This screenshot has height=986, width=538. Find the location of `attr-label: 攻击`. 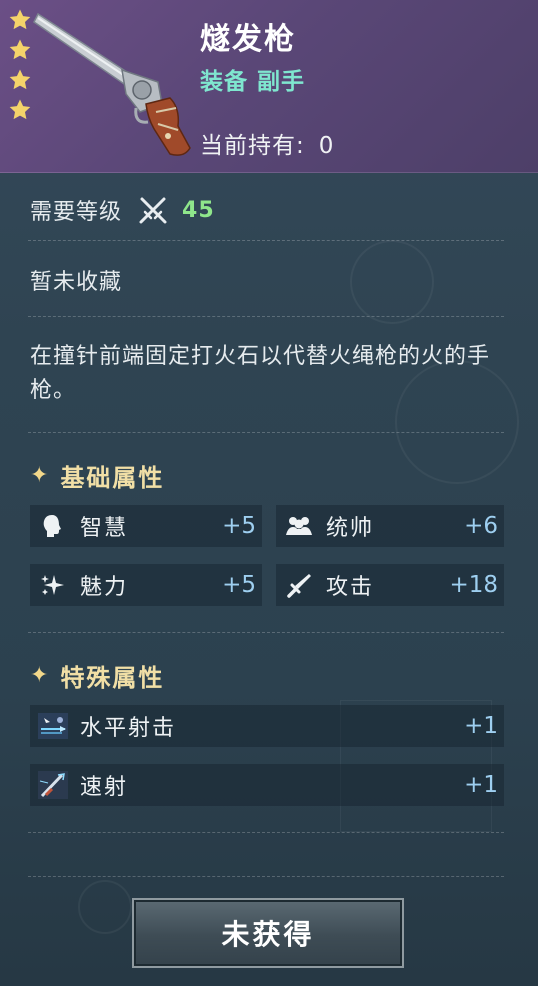

attr-label: 攻击 is located at coordinates (350, 587).